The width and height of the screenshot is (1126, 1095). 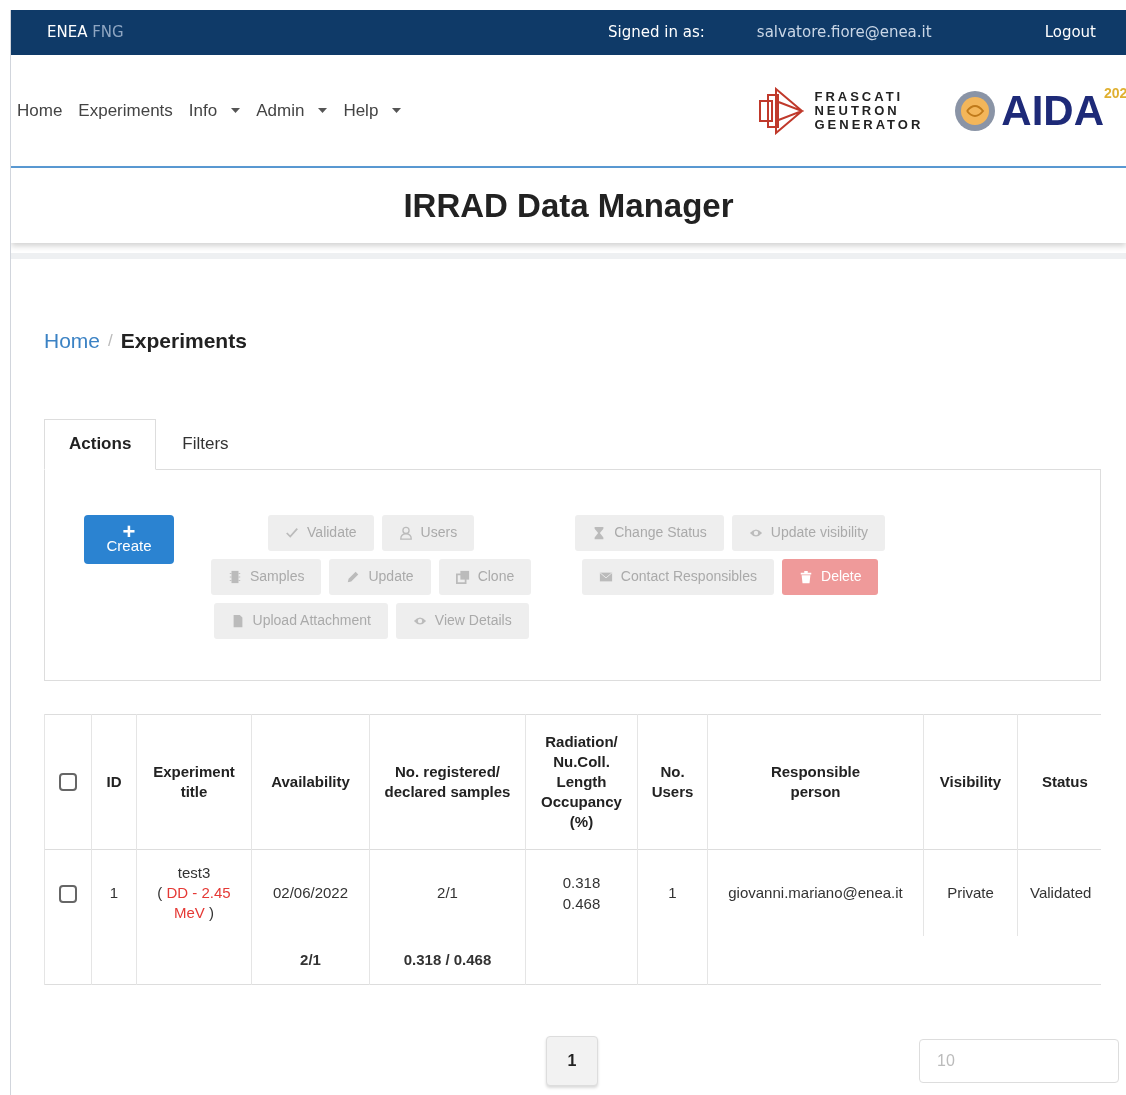 I want to click on tab: Filters, so click(x=205, y=444).